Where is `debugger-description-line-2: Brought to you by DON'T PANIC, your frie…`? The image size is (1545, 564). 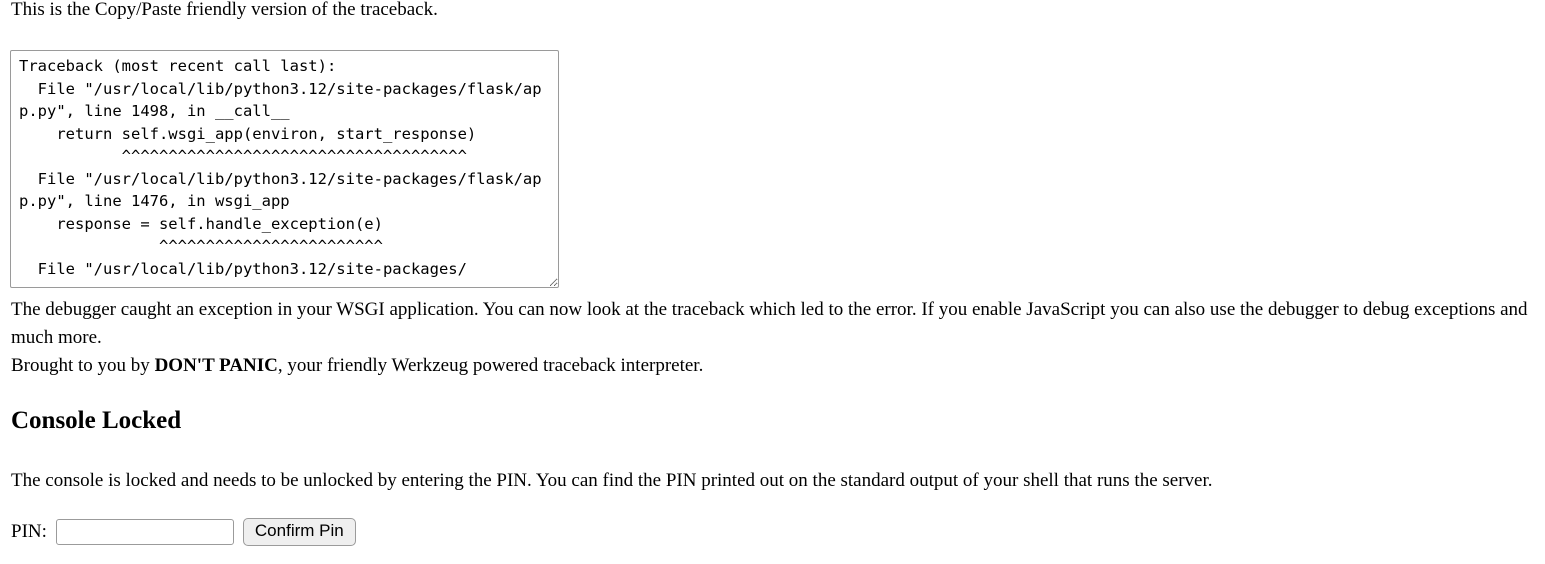
debugger-description-line-2: Brought to you by DON'T PANIC, your frie… is located at coordinates (778, 366).